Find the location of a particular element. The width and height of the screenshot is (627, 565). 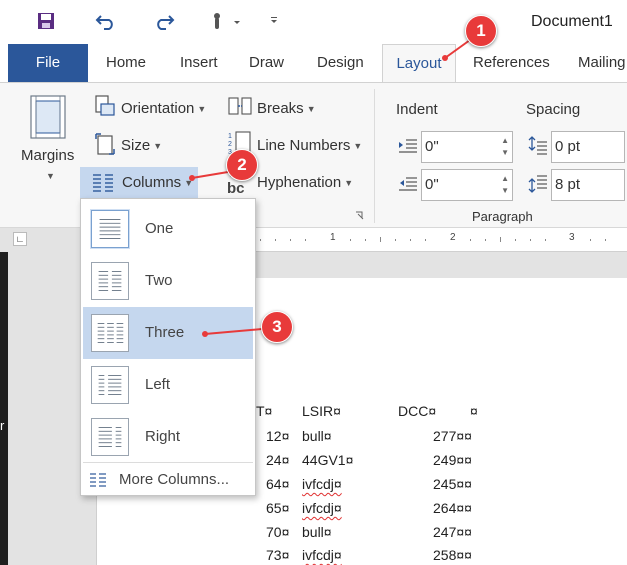

table-cell-number: 24¤ is located at coordinates (278, 460).